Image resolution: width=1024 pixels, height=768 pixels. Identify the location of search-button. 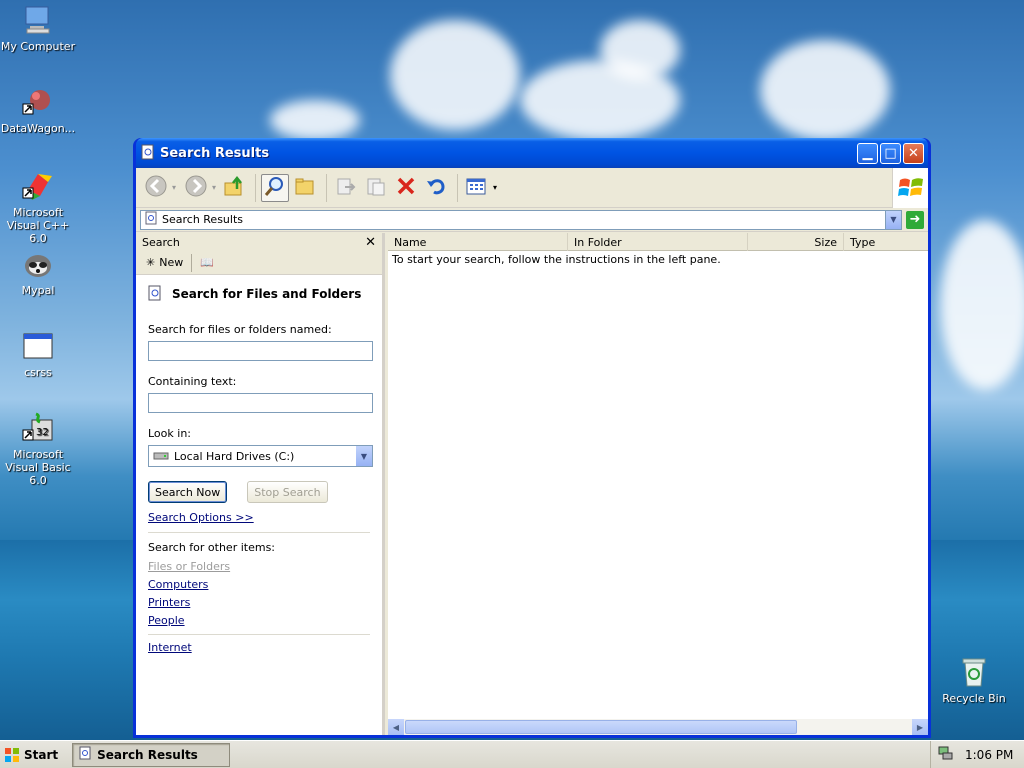
(275, 187).